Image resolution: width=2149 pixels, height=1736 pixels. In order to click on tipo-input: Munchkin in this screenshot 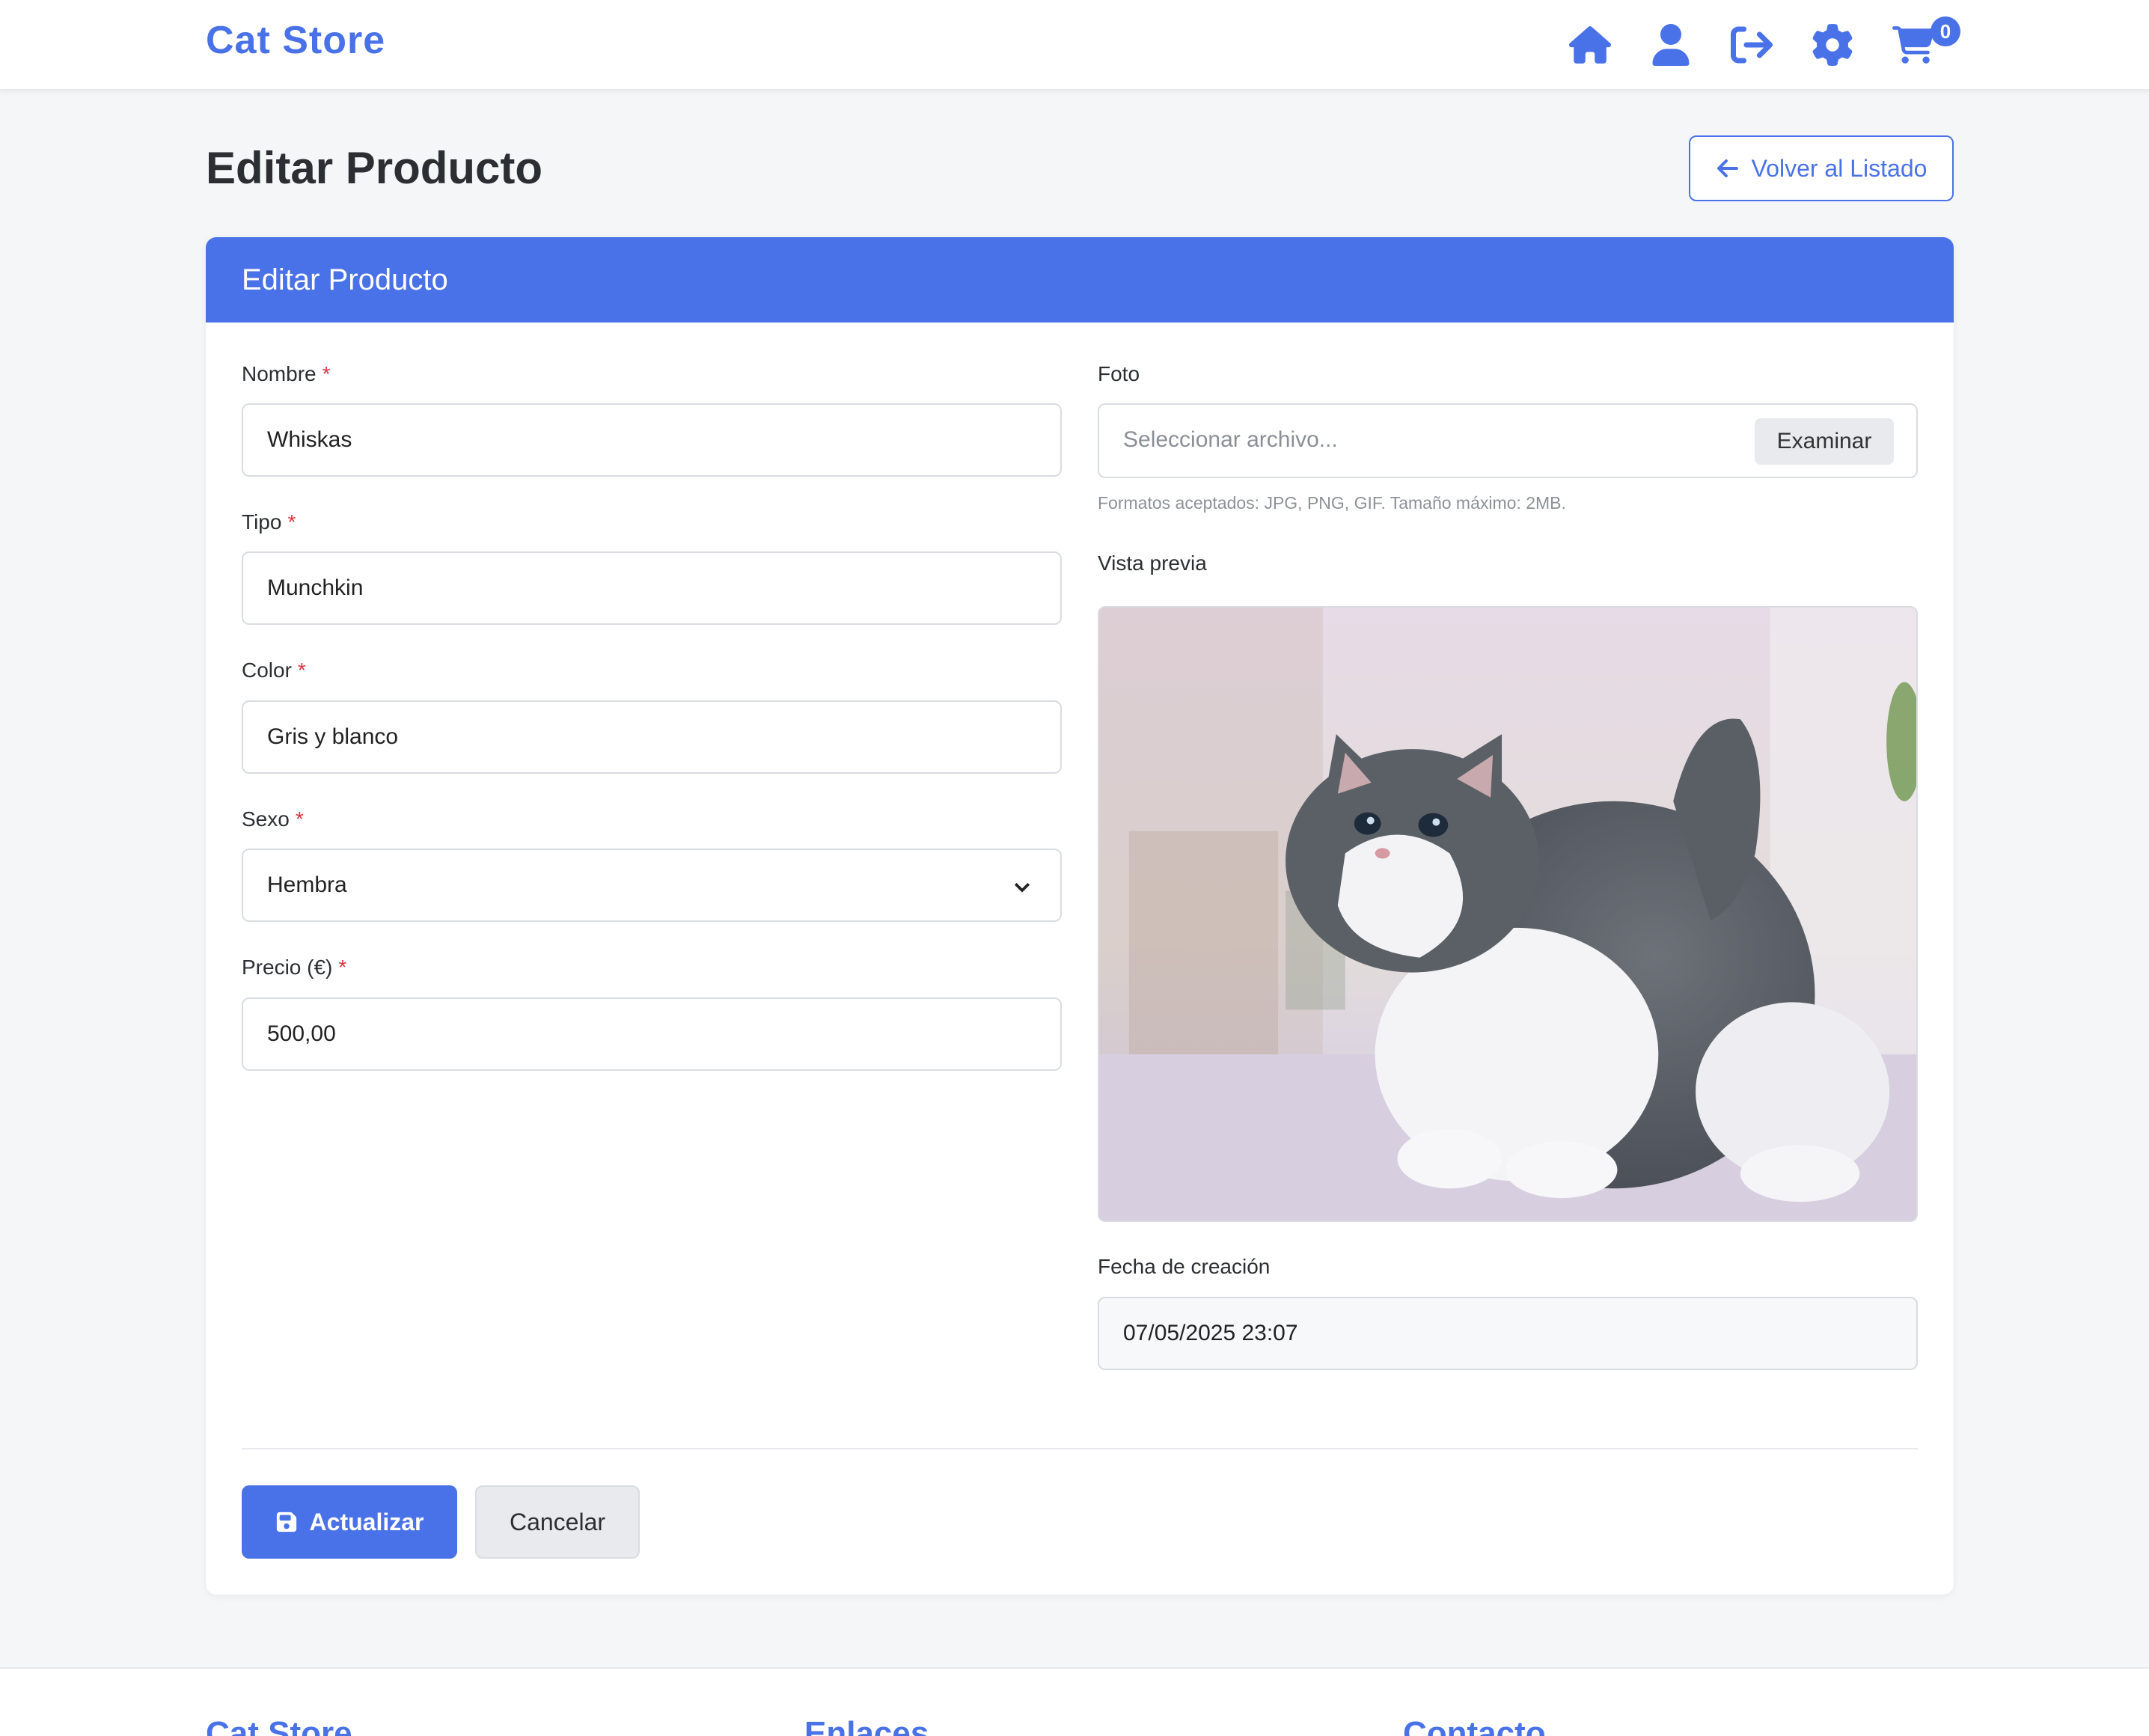, I will do `click(652, 588)`.